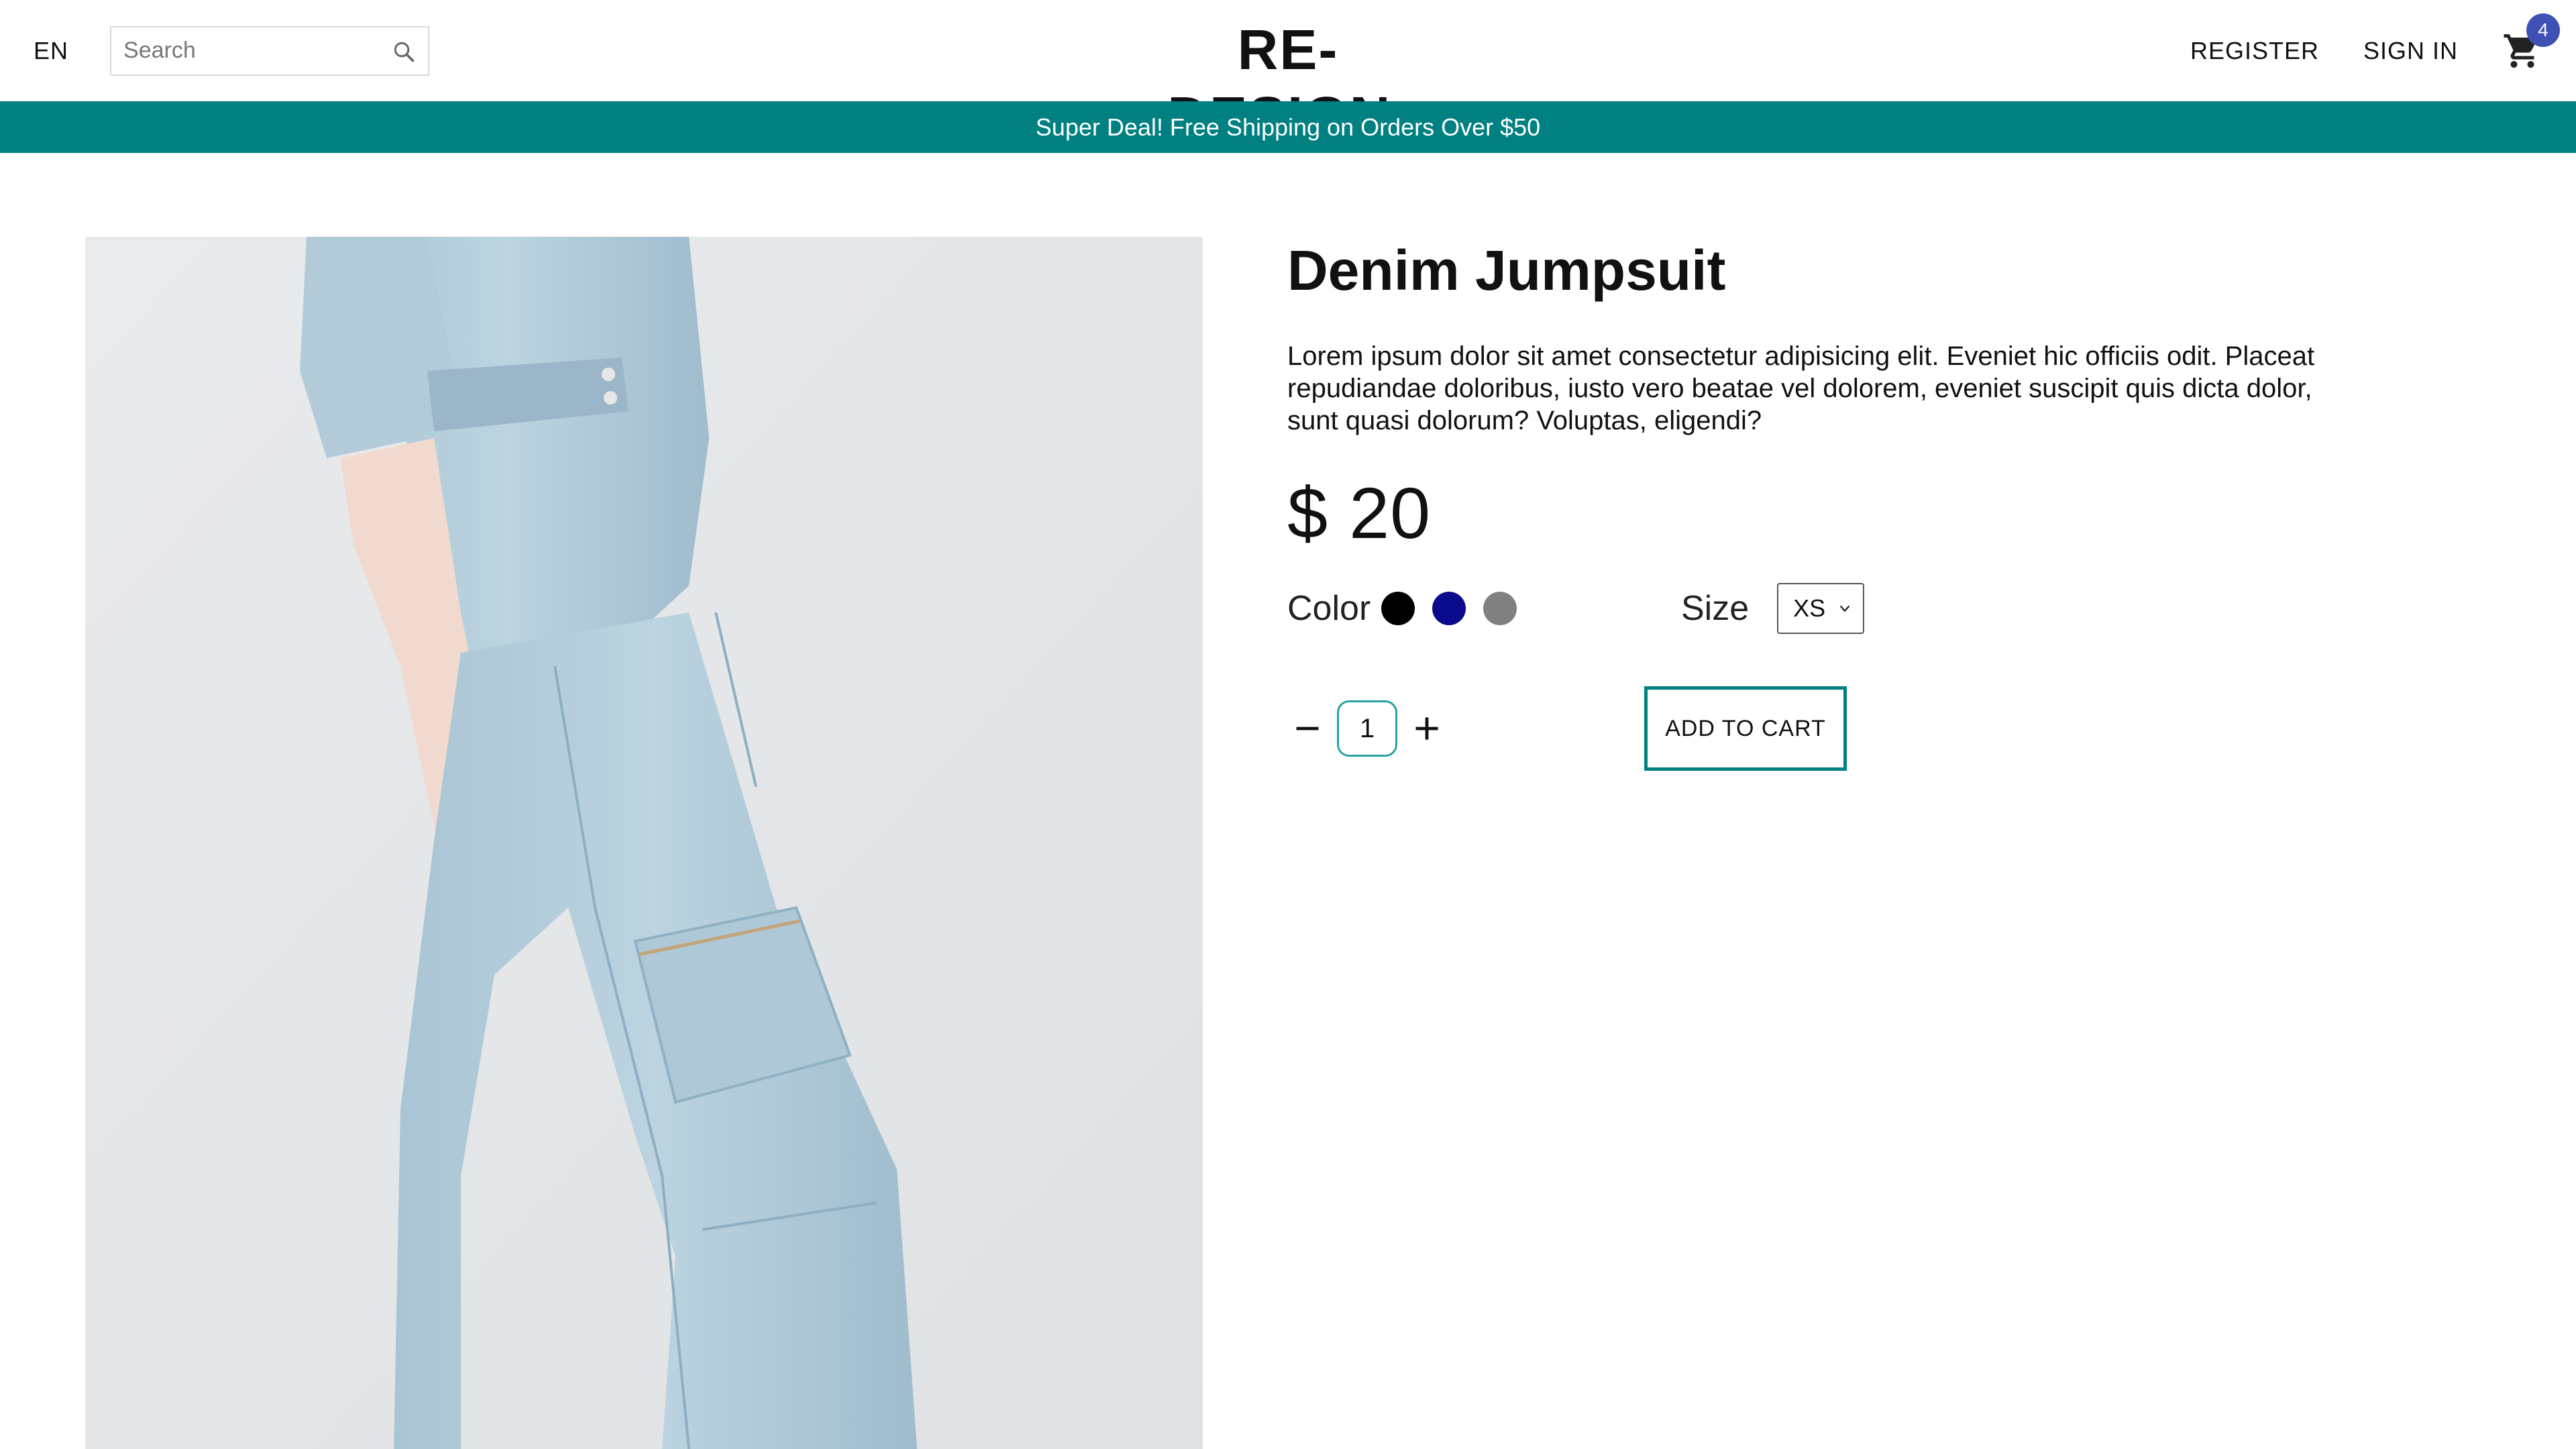  I want to click on search-box, so click(270, 50).